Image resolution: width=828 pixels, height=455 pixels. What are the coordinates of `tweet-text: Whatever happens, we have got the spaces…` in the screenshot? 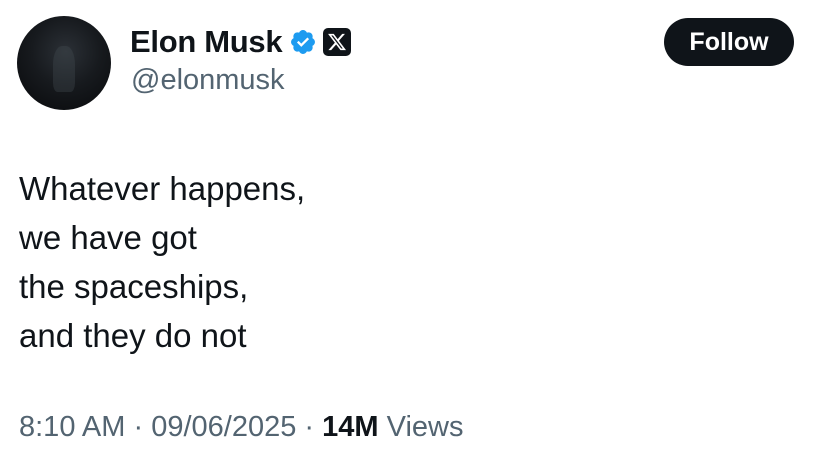 It's located at (162, 262).